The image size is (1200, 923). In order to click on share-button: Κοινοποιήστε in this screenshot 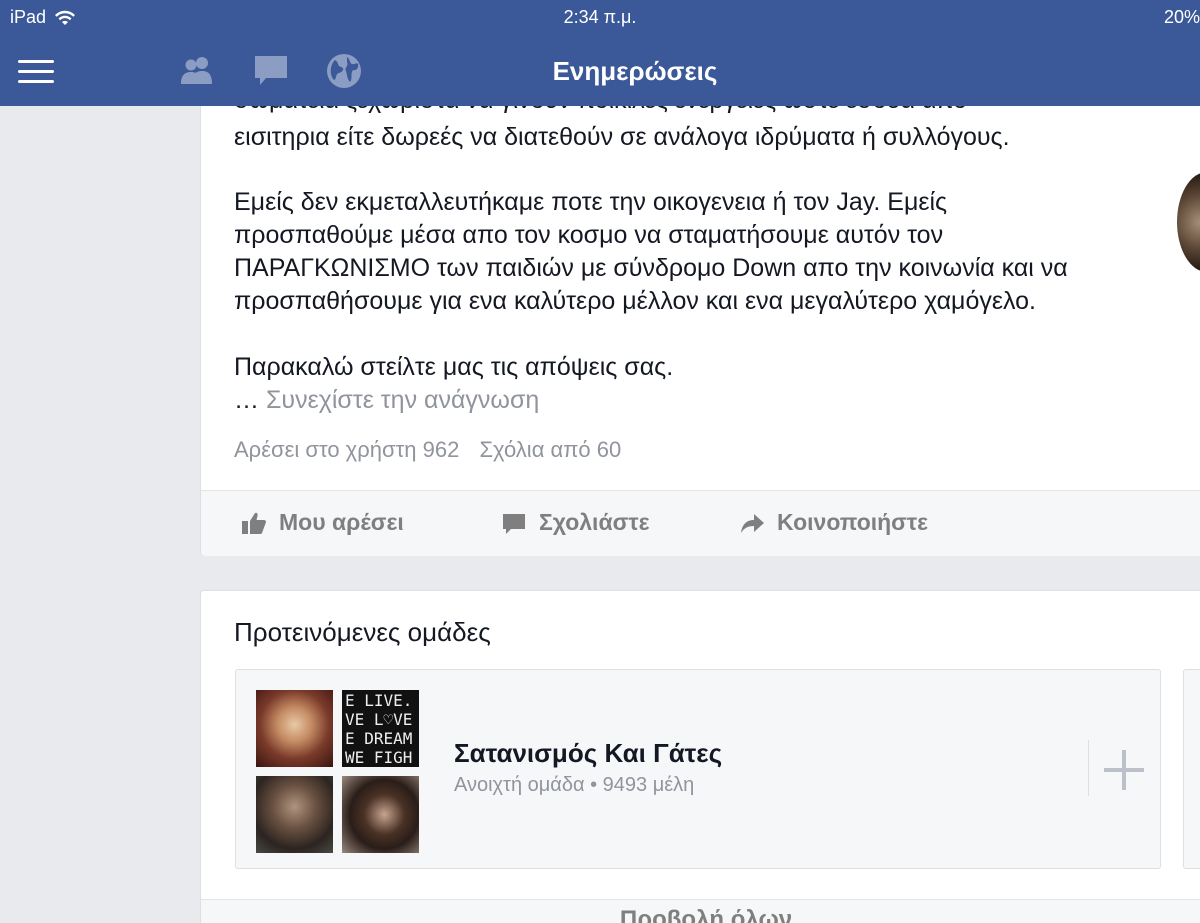, I will do `click(833, 522)`.